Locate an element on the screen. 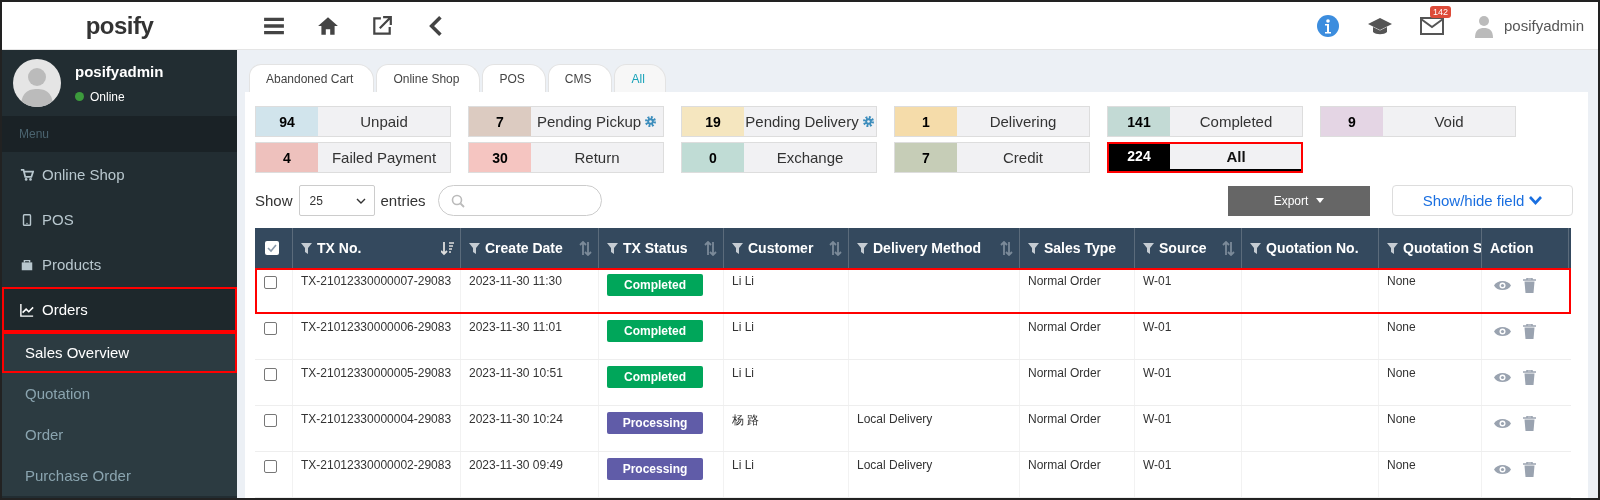  tab: Online Shop is located at coordinates (428, 78).